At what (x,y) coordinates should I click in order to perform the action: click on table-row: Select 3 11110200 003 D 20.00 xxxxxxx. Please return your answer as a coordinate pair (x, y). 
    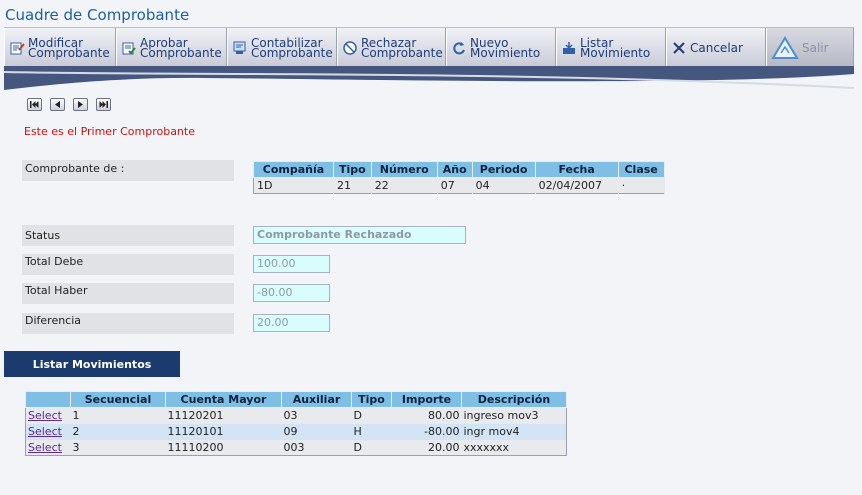
    Looking at the image, I should click on (296, 447).